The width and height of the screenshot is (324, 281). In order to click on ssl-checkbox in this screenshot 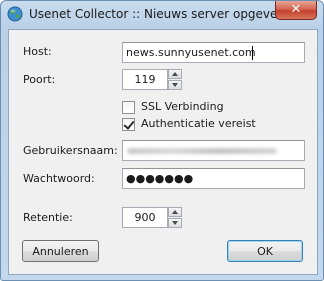, I will do `click(128, 107)`.